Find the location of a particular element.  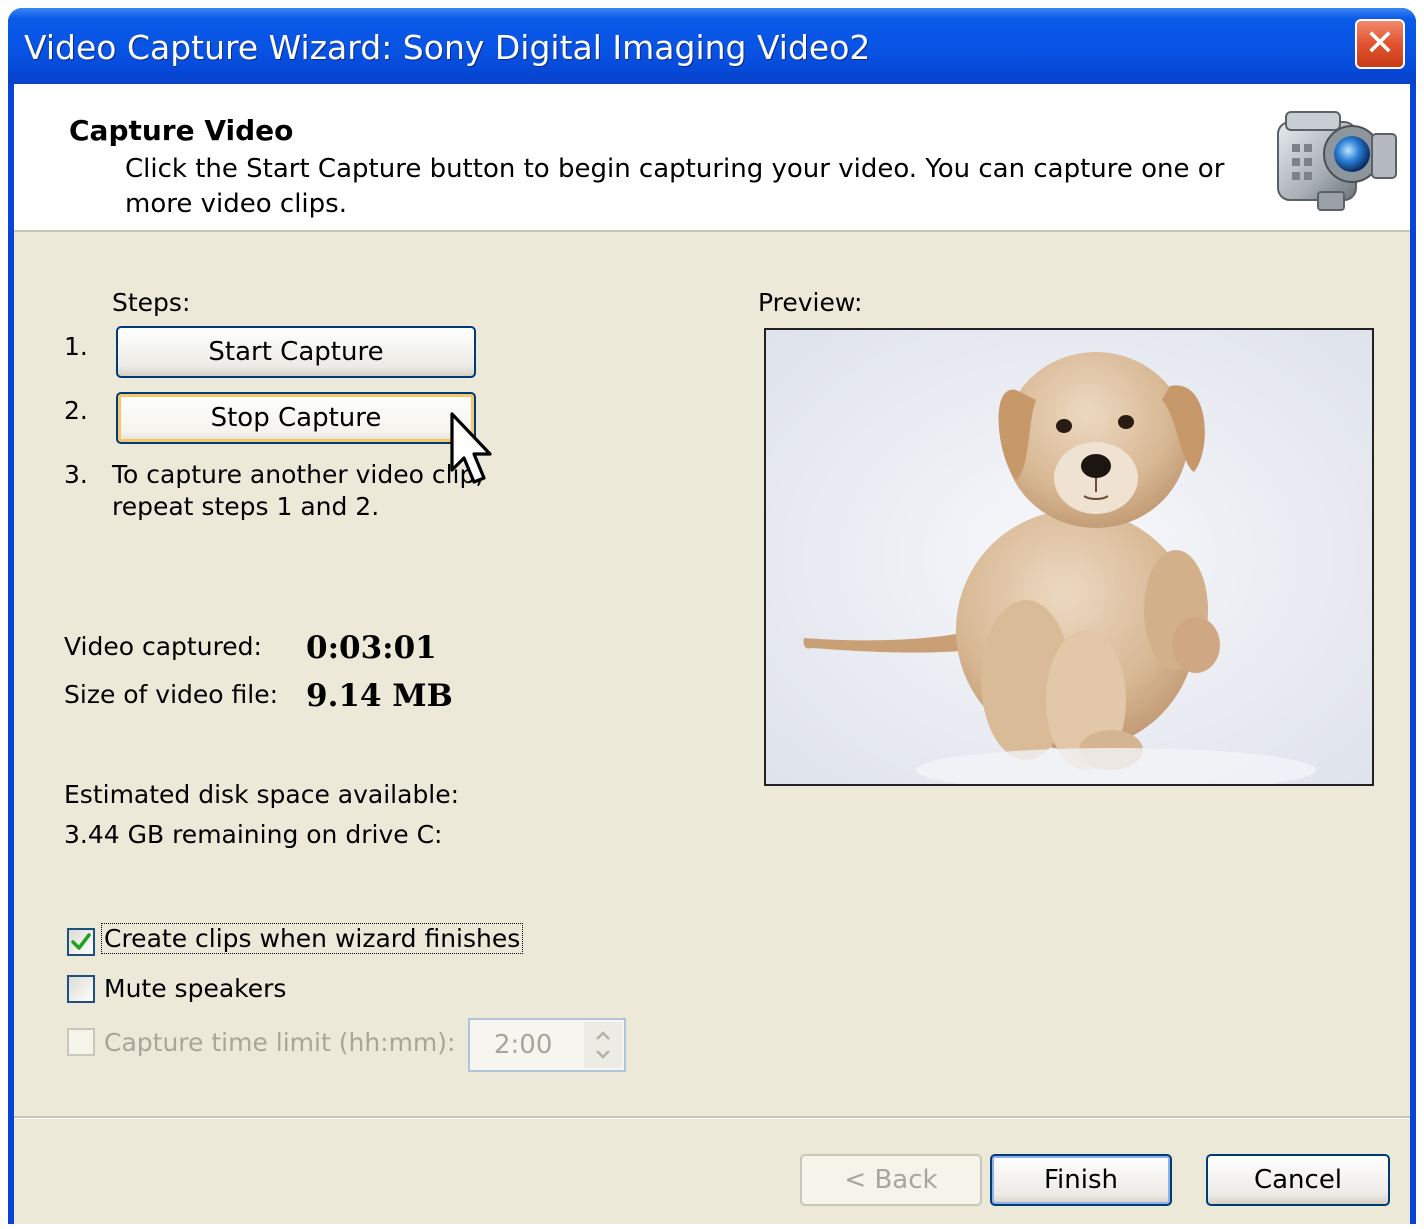

start-capture-button: Start Capture is located at coordinates (296, 352).